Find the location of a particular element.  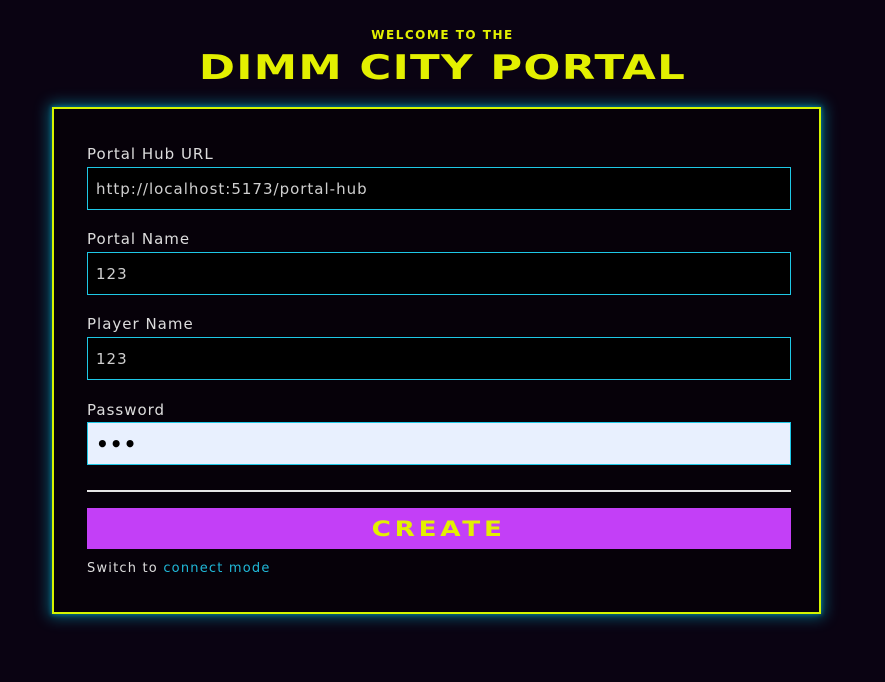

portal-title: DIMM CITY PORTAL is located at coordinates (442, 68).